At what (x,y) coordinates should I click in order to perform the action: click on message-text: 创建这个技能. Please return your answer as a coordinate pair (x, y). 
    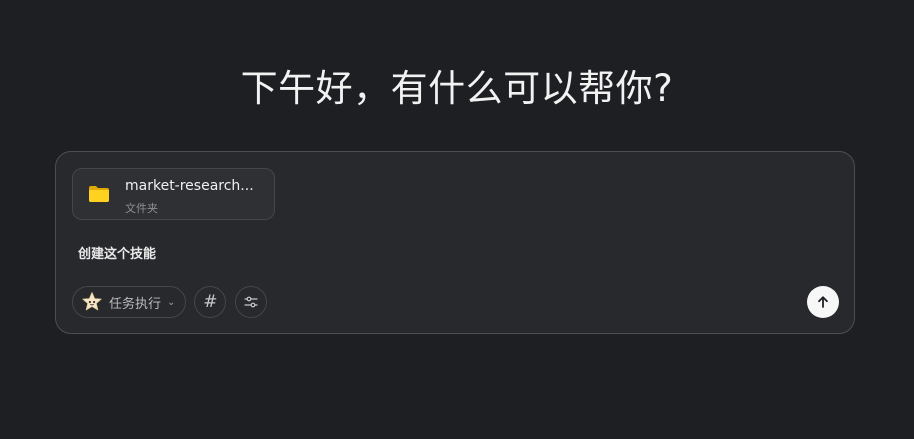
    Looking at the image, I should click on (117, 252).